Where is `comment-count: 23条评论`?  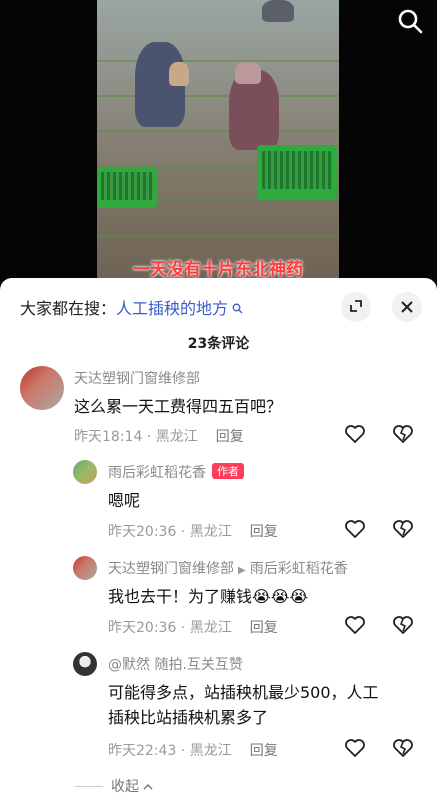
comment-count: 23条评论 is located at coordinates (218, 344).